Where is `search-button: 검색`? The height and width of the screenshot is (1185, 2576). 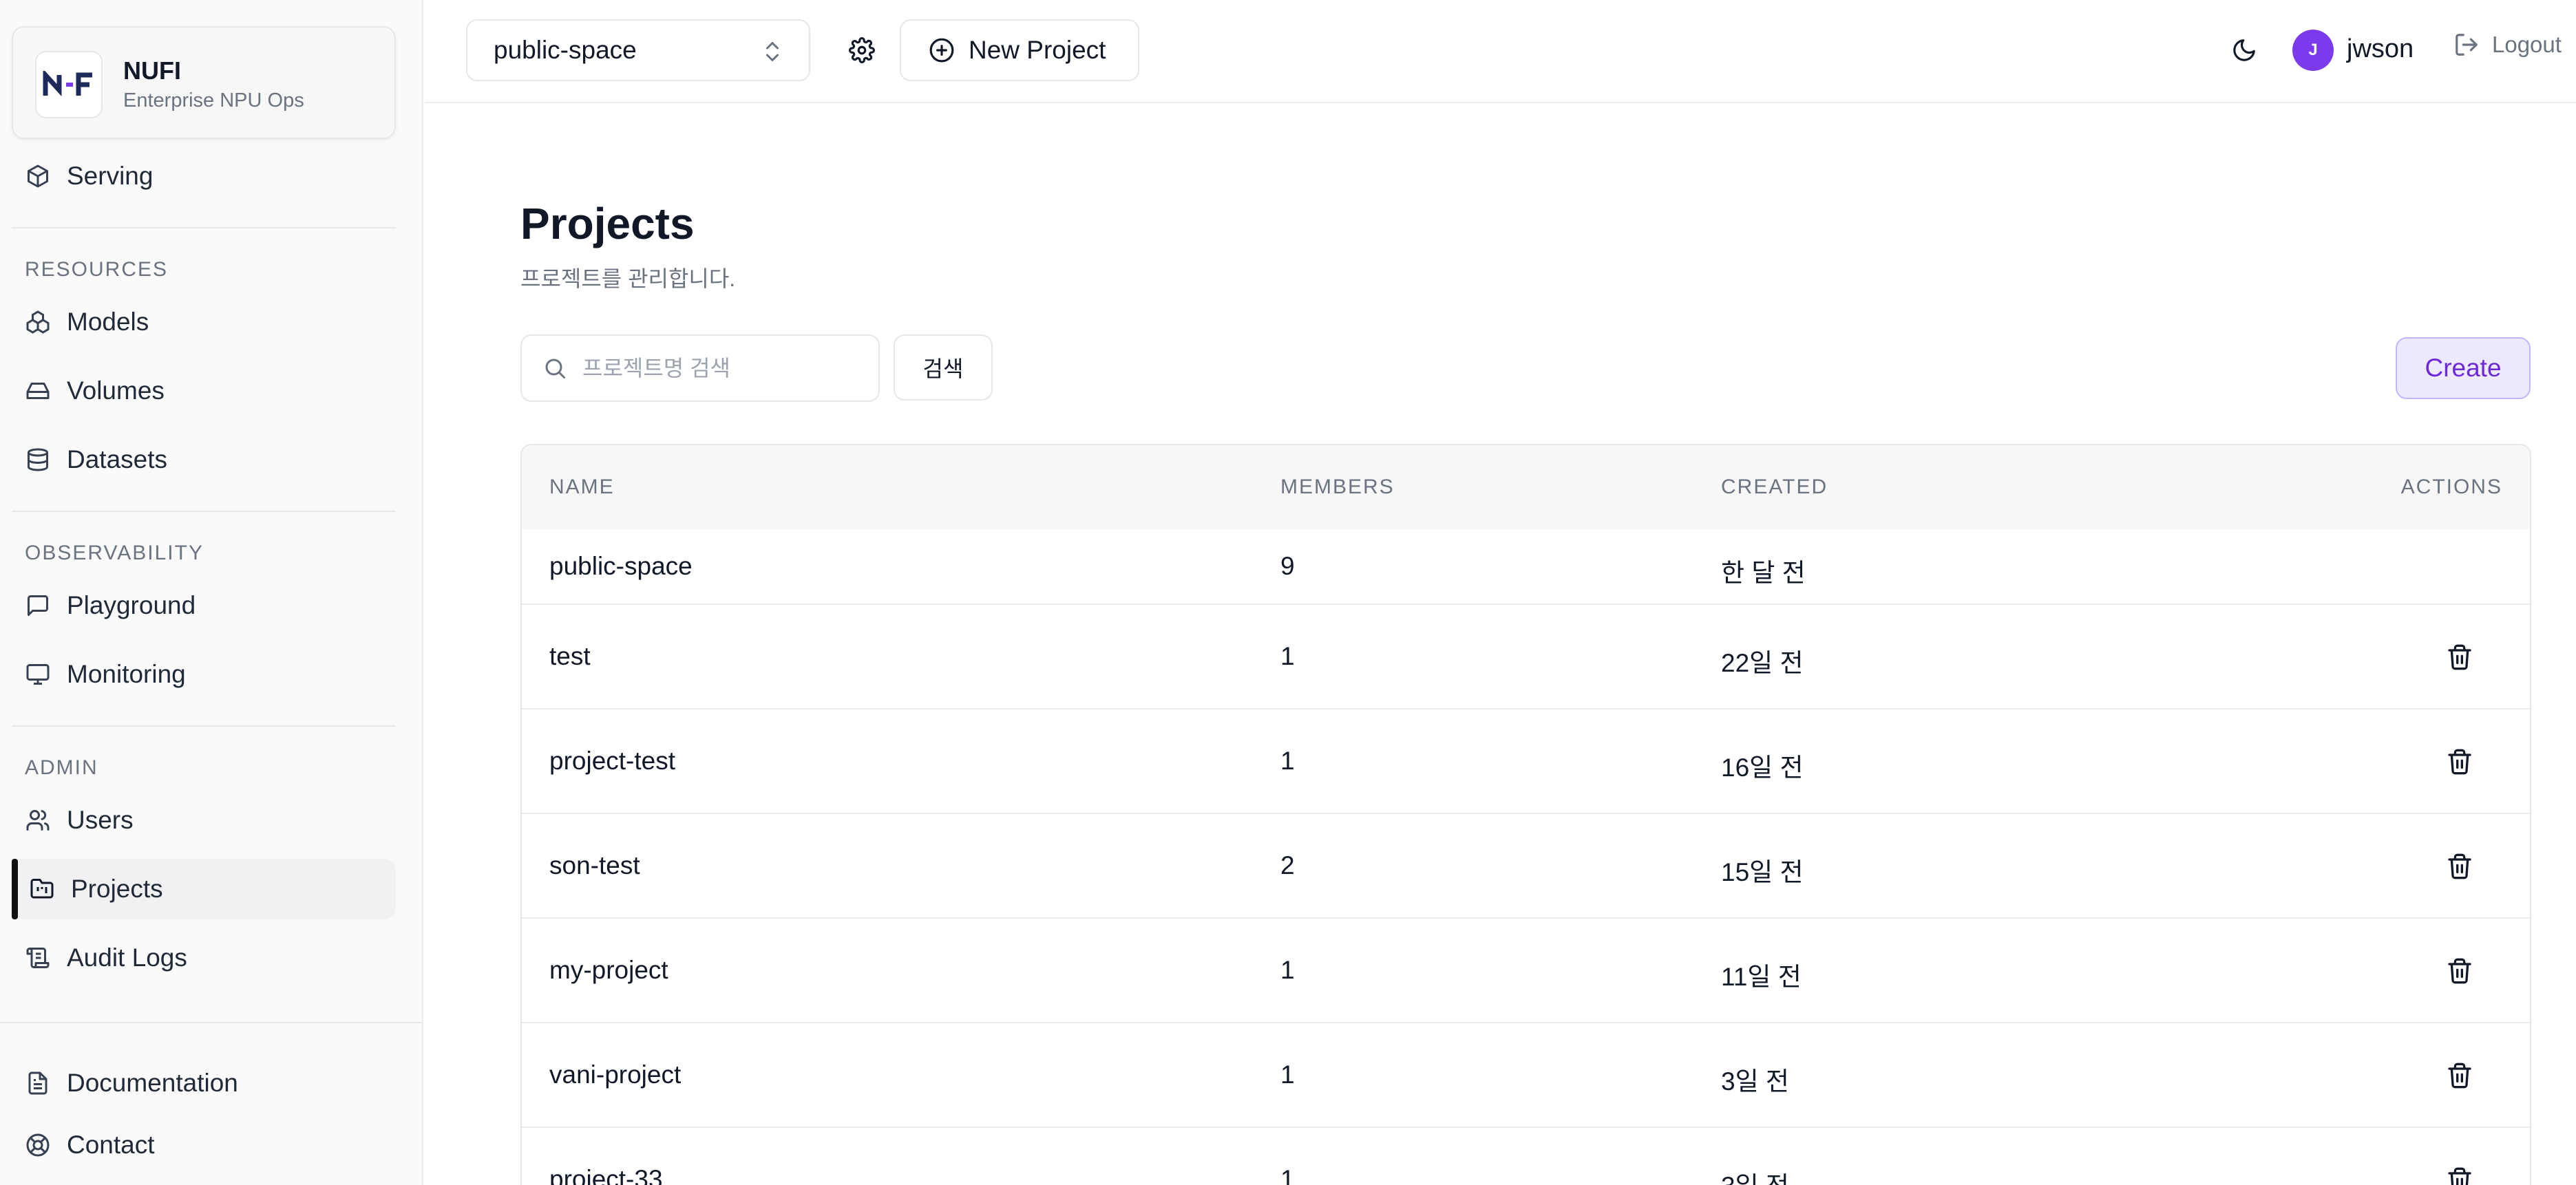
search-button: 검색 is located at coordinates (944, 368).